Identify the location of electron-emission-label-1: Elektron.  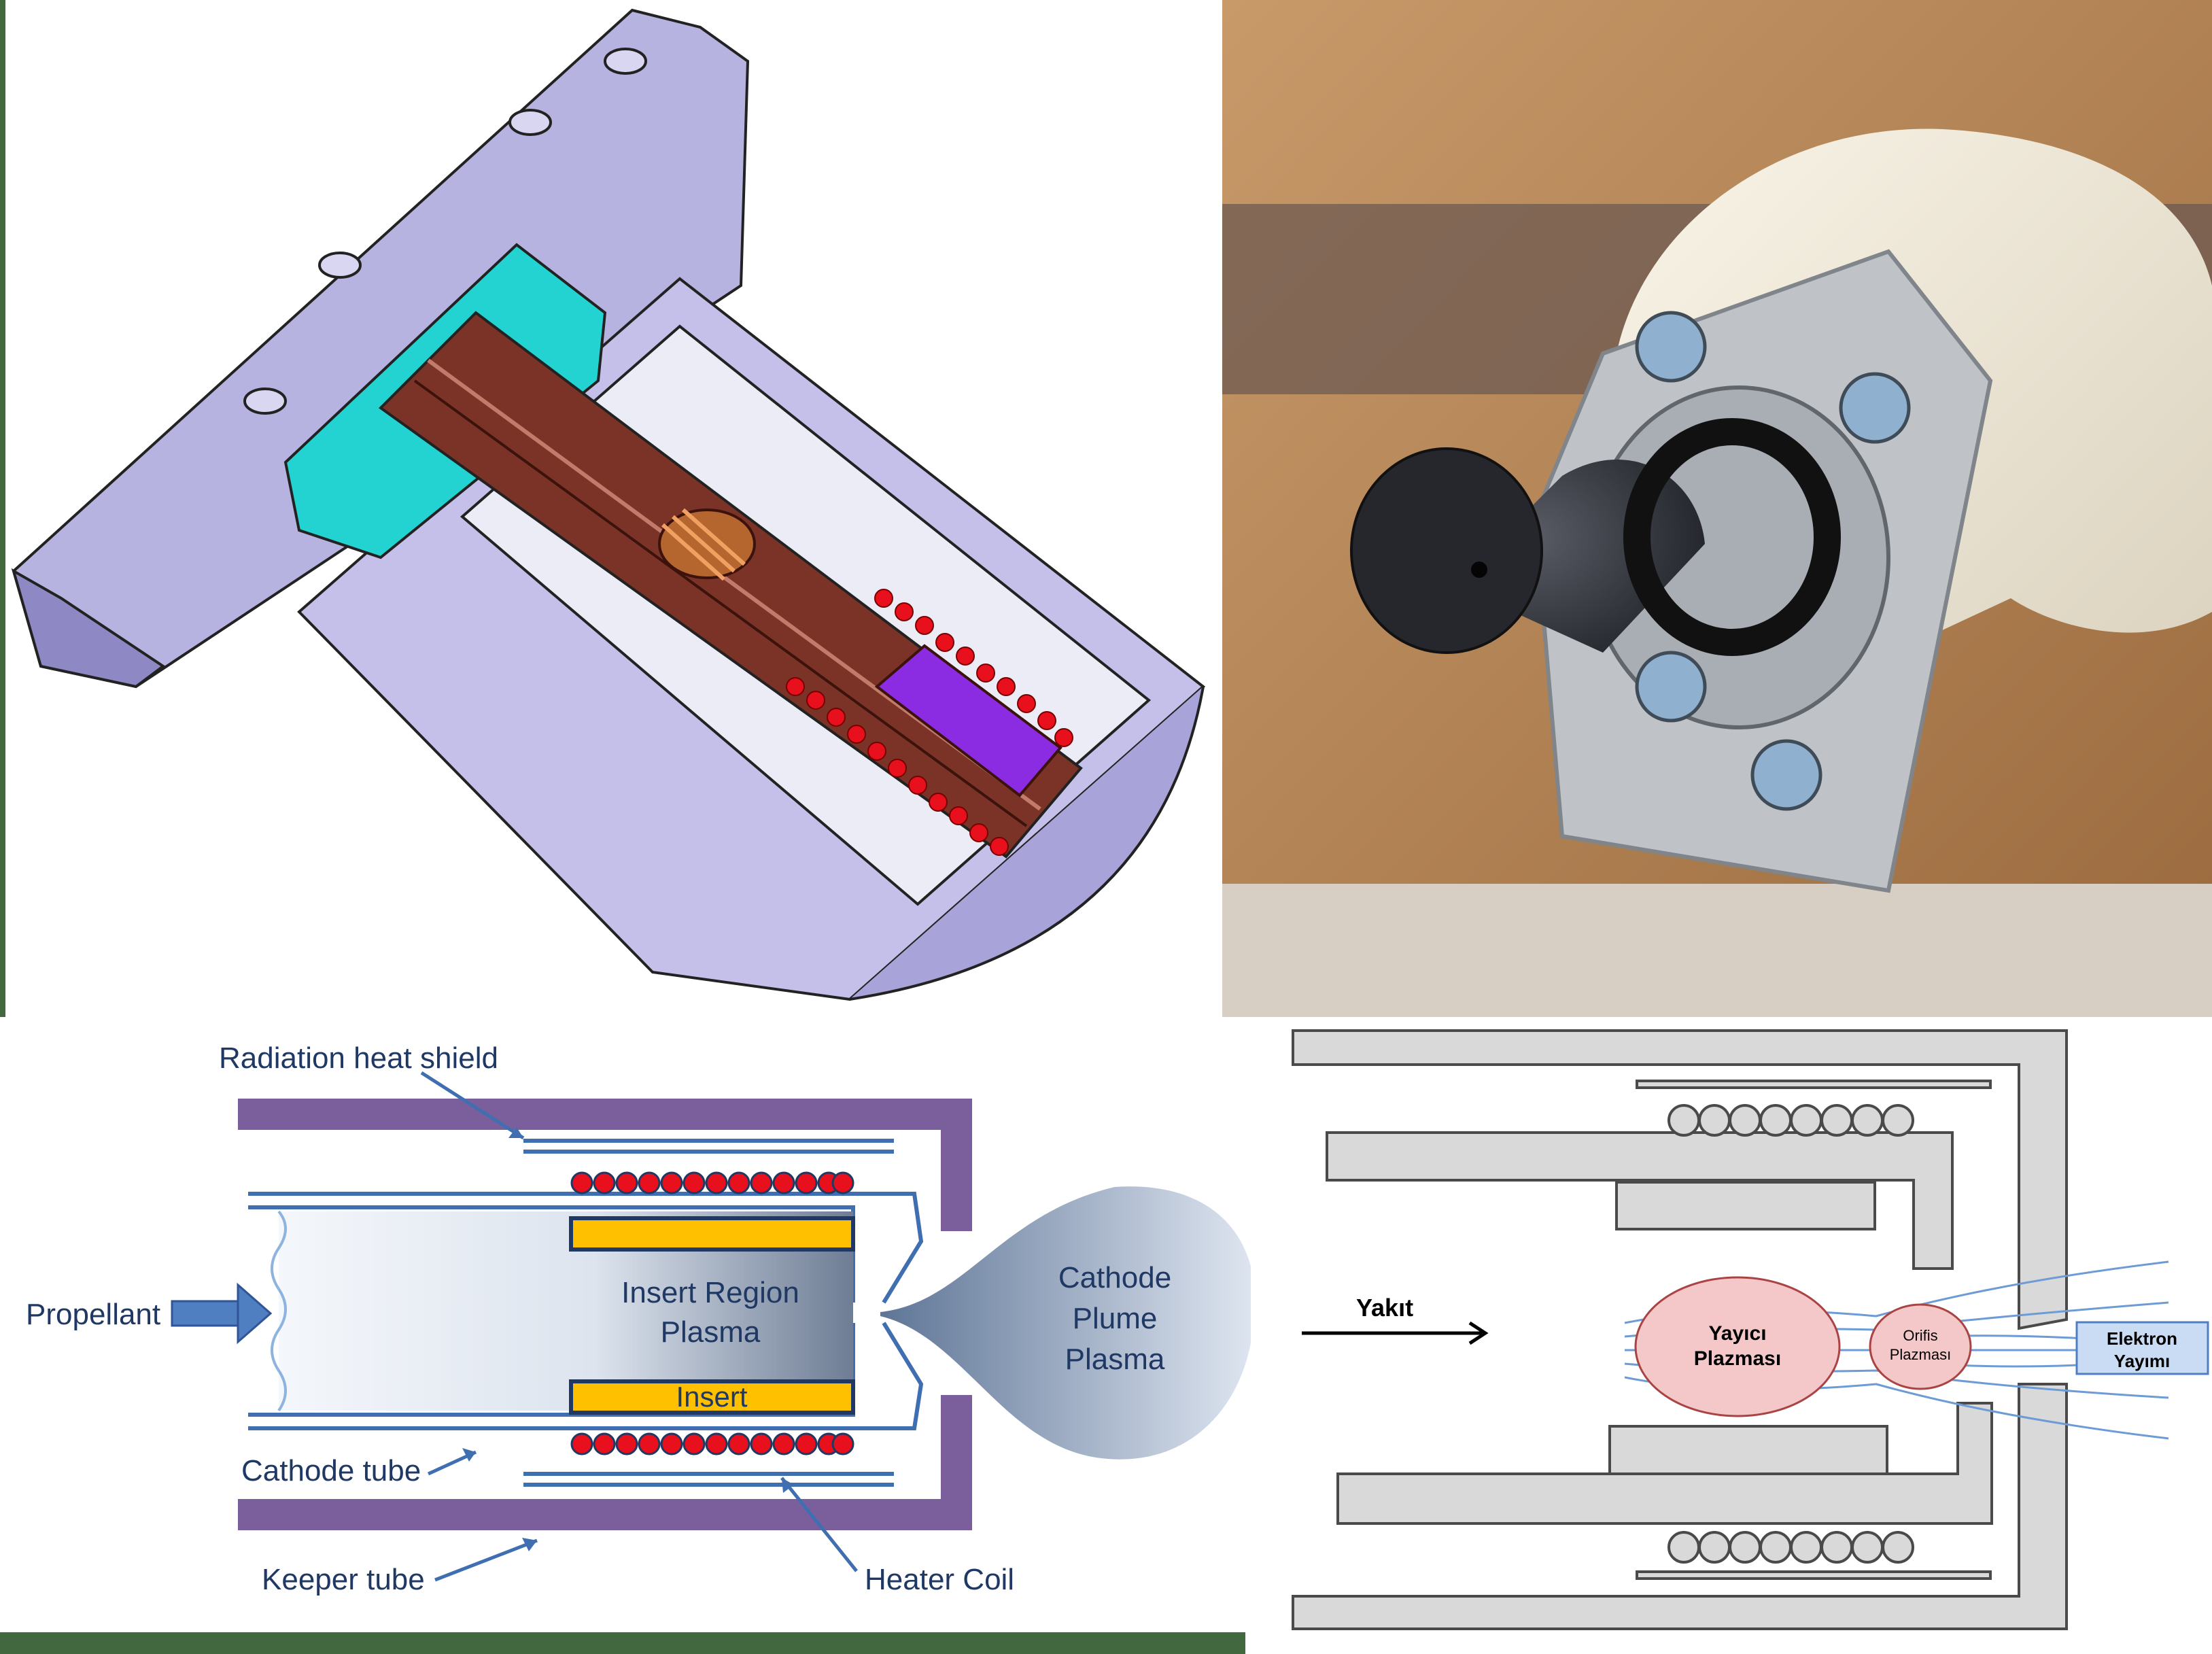
(2142, 1338).